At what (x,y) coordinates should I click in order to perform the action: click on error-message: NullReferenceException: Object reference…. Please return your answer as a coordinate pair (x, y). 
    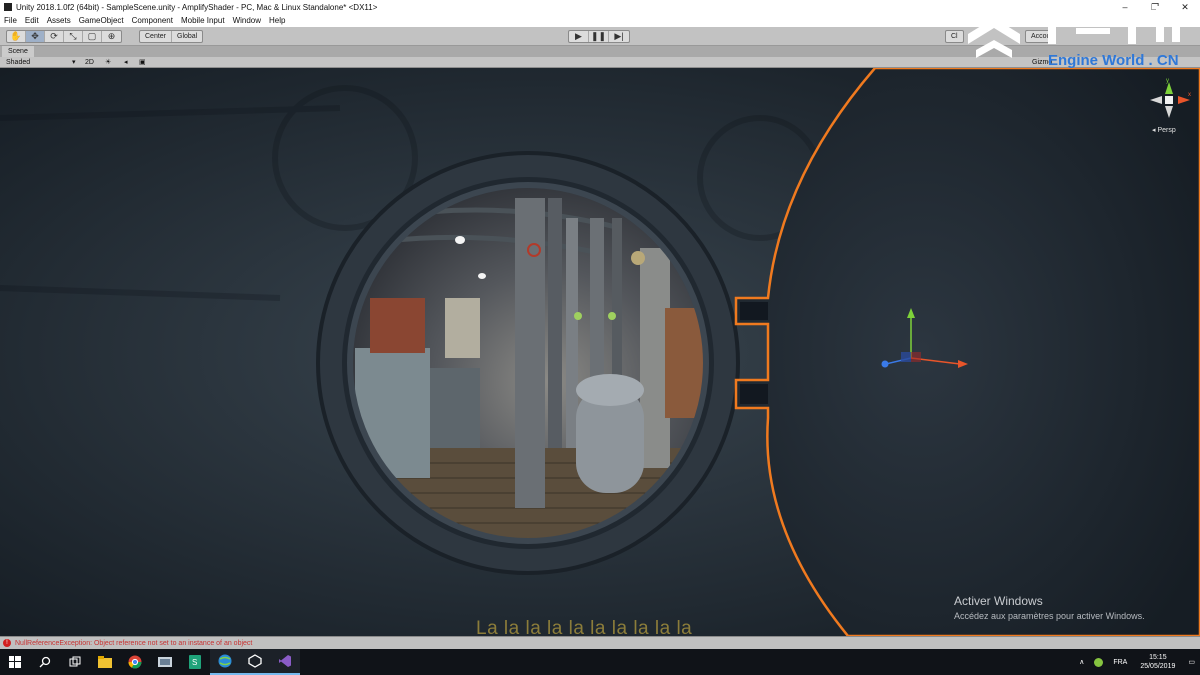
    Looking at the image, I should click on (134, 643).